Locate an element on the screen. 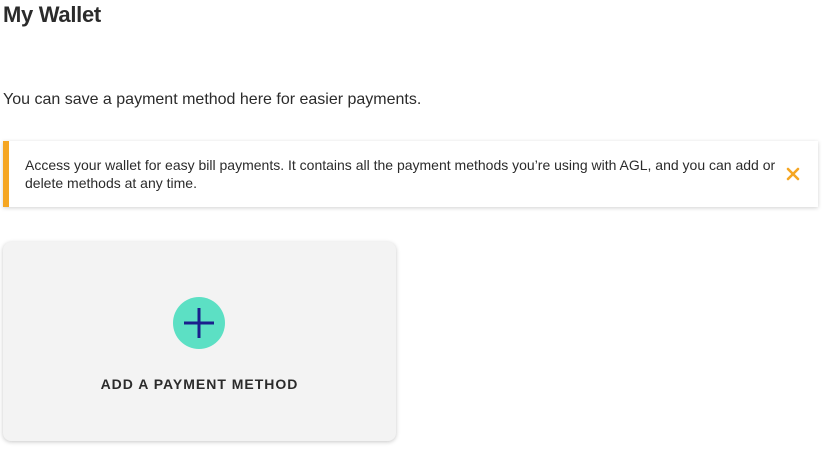 This screenshot has height=451, width=827. close-icon is located at coordinates (793, 174).